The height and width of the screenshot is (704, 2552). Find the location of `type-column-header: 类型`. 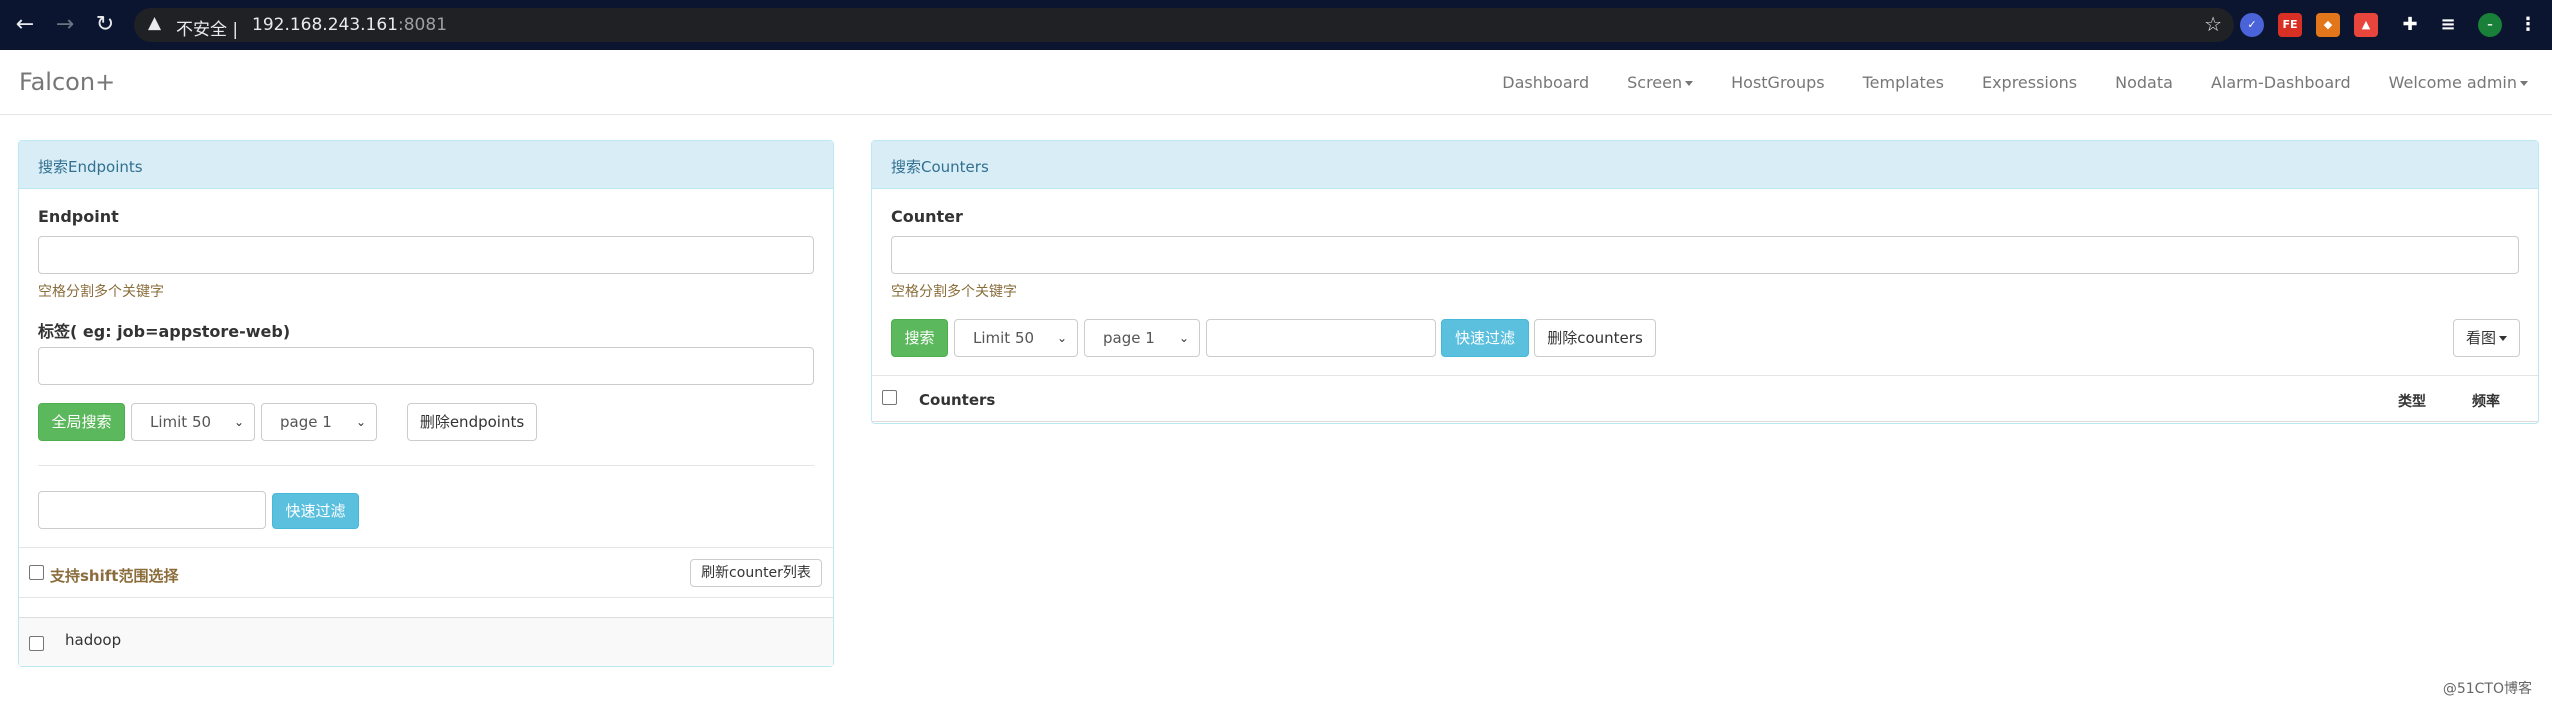

type-column-header: 类型 is located at coordinates (2412, 401).